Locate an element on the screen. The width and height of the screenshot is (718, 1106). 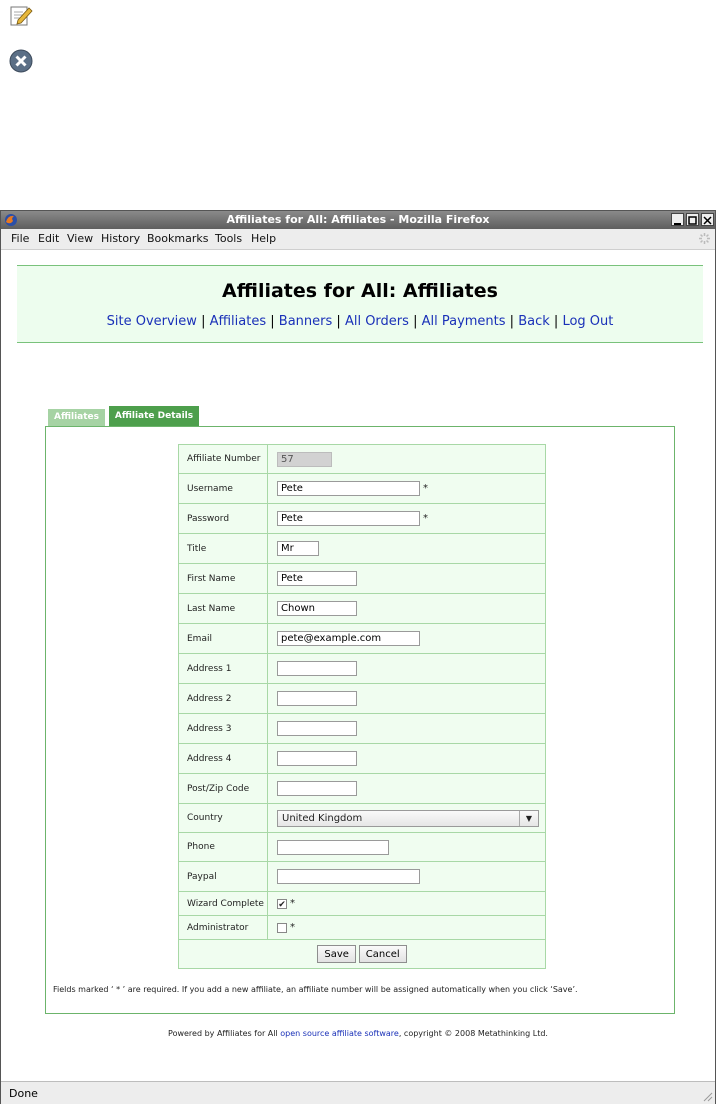
maximize-button is located at coordinates (692, 219).